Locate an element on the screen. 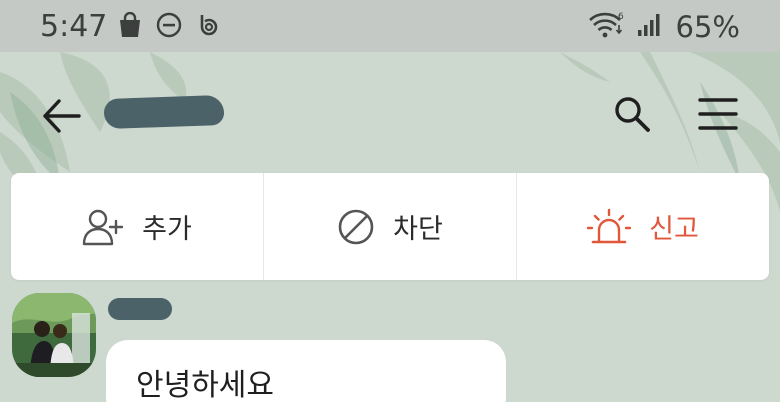  search-button is located at coordinates (632, 114).